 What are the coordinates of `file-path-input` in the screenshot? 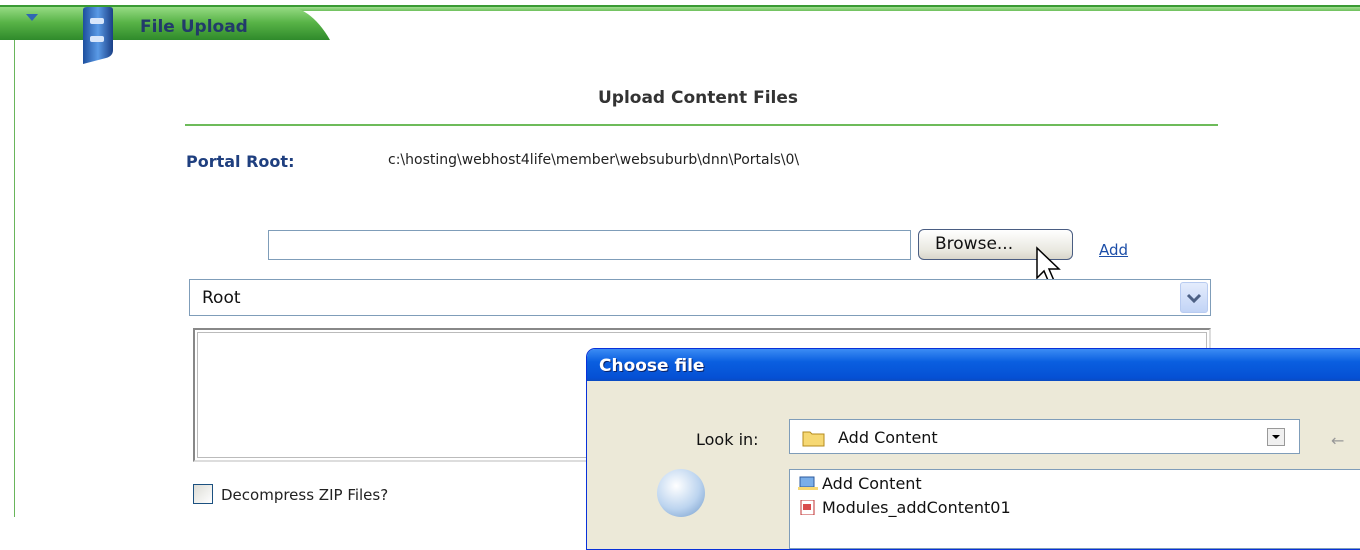 It's located at (589, 245).